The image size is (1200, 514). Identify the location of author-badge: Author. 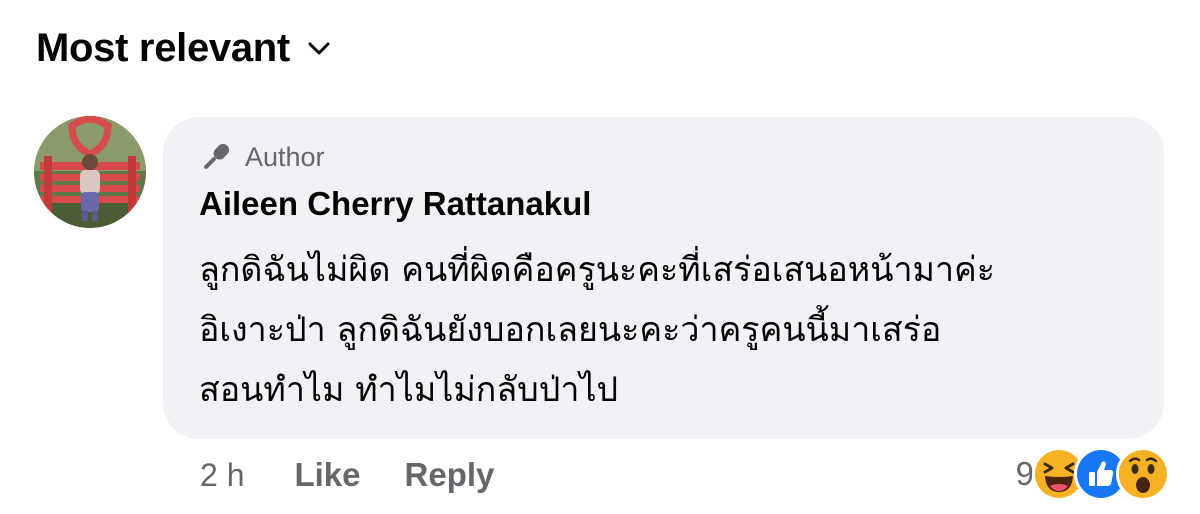
(262, 157).